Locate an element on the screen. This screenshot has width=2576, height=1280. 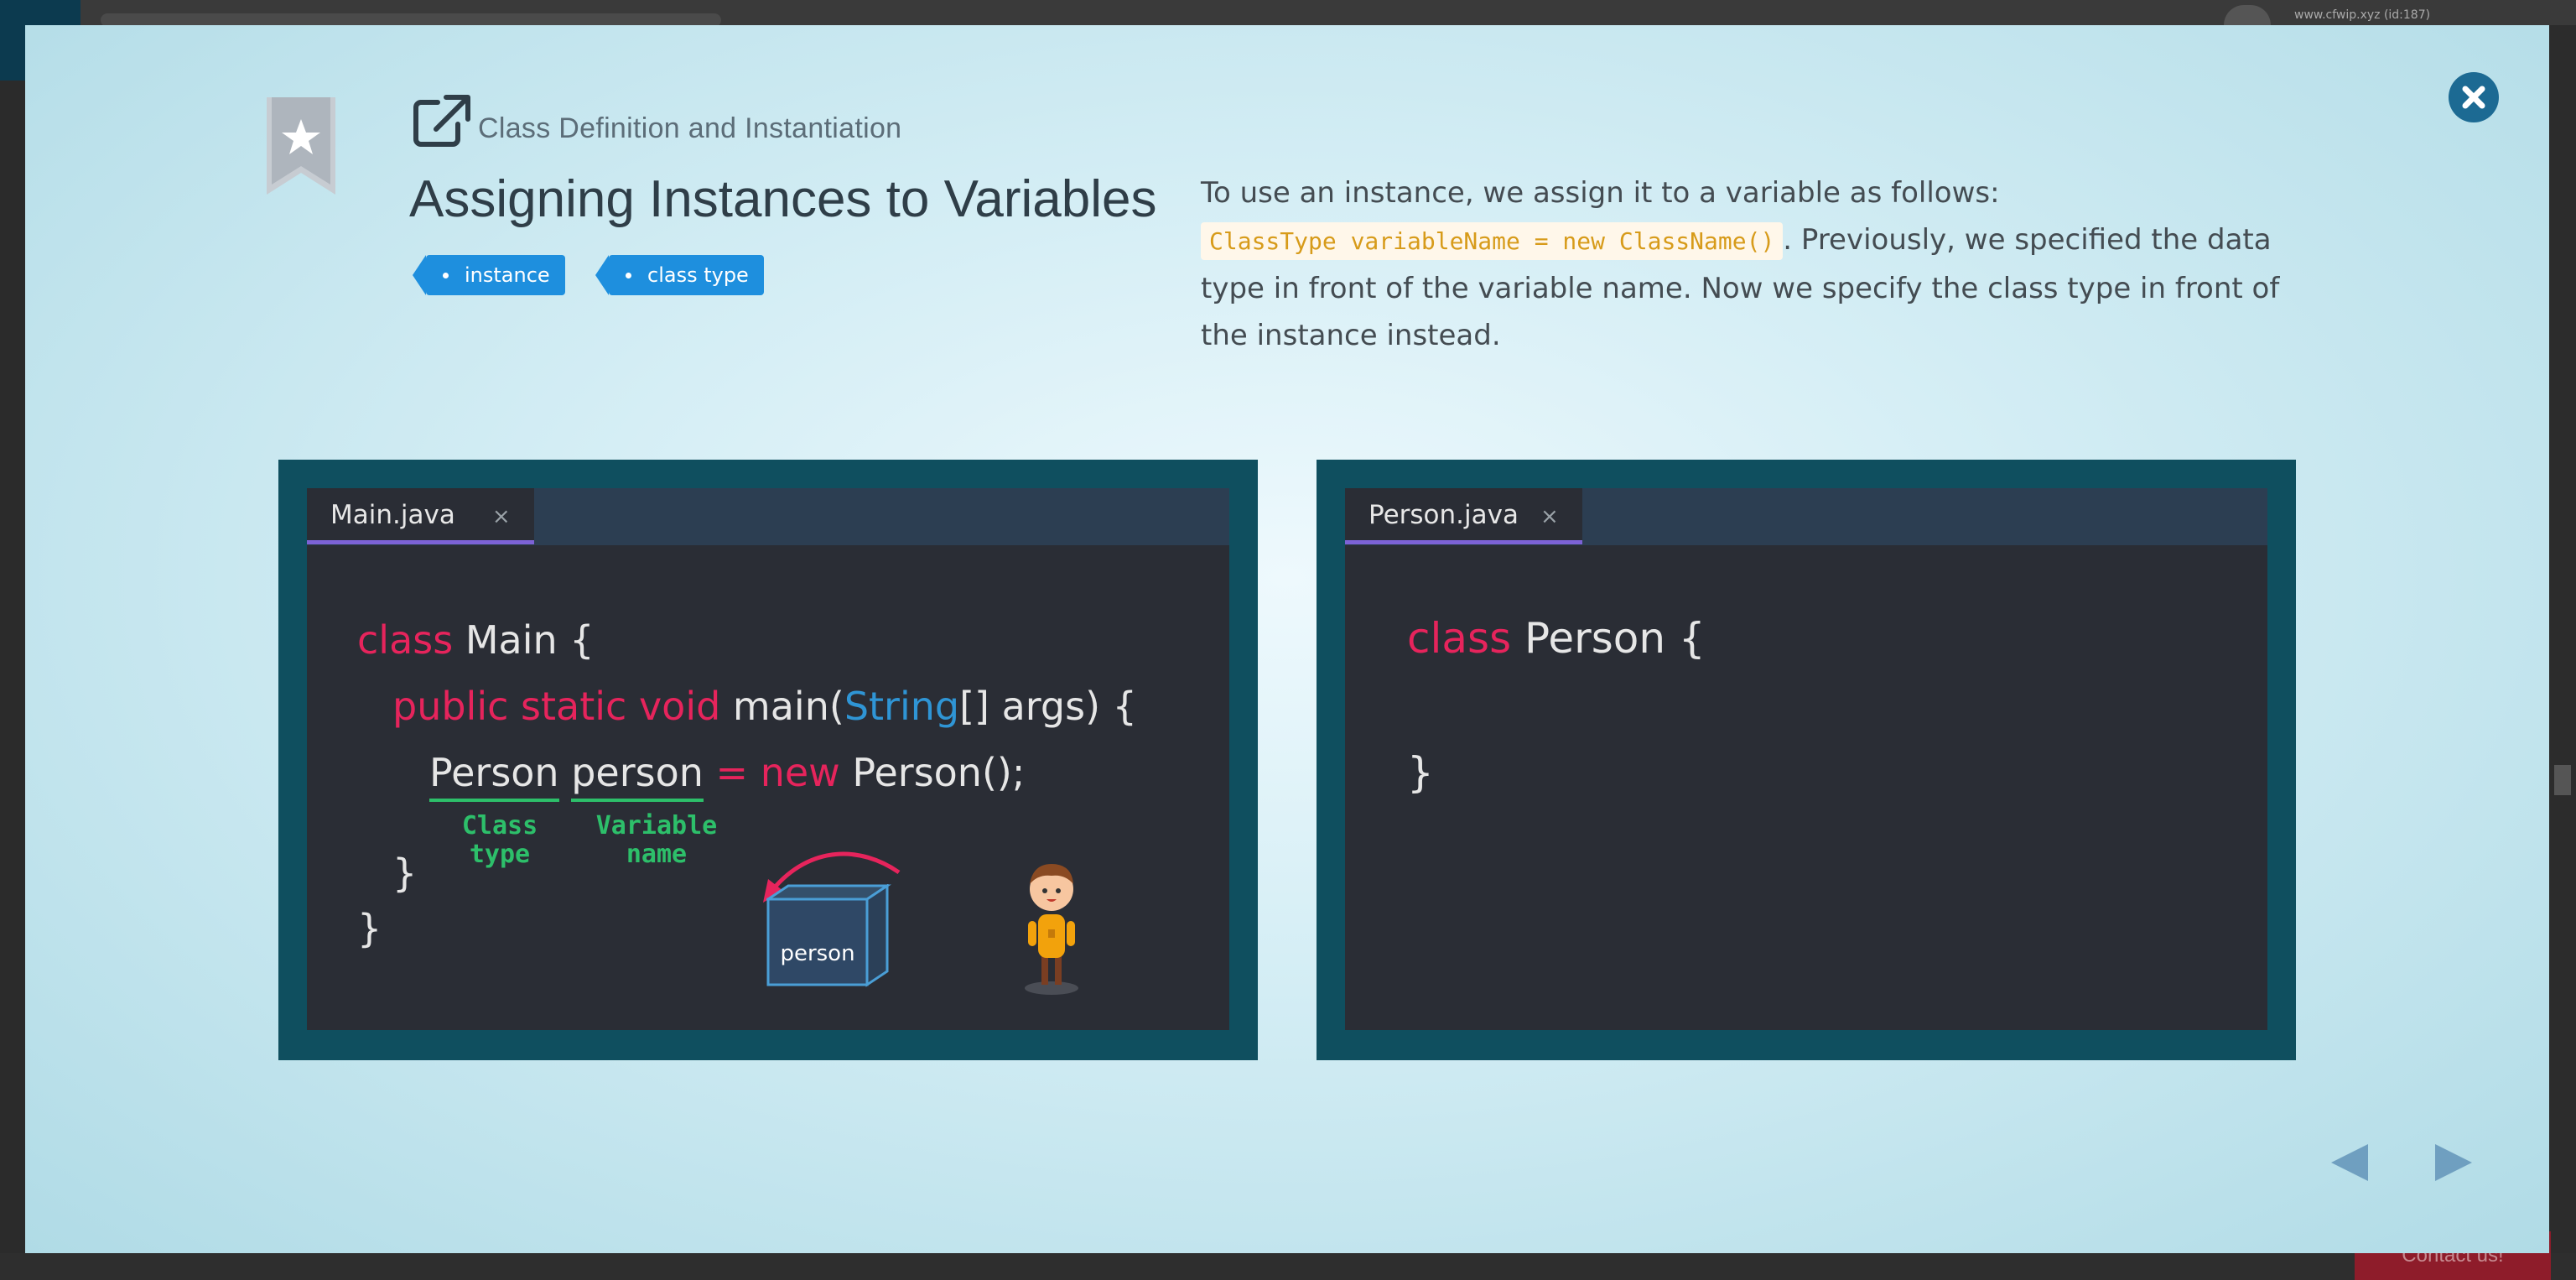
class-type-token: Person is located at coordinates (494, 776).